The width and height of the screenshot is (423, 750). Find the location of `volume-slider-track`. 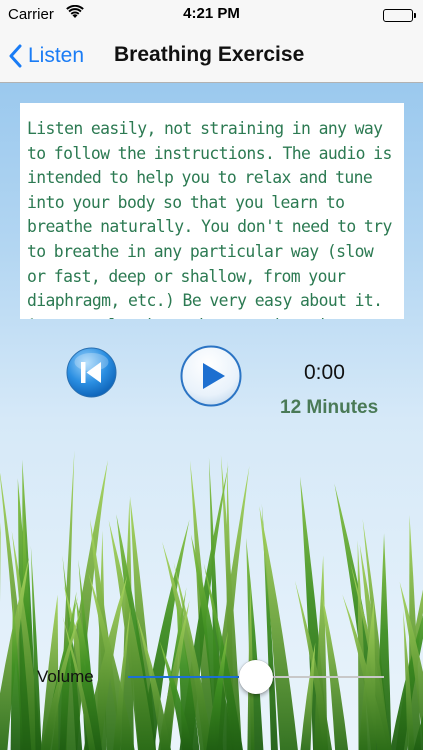

volume-slider-track is located at coordinates (320, 677).